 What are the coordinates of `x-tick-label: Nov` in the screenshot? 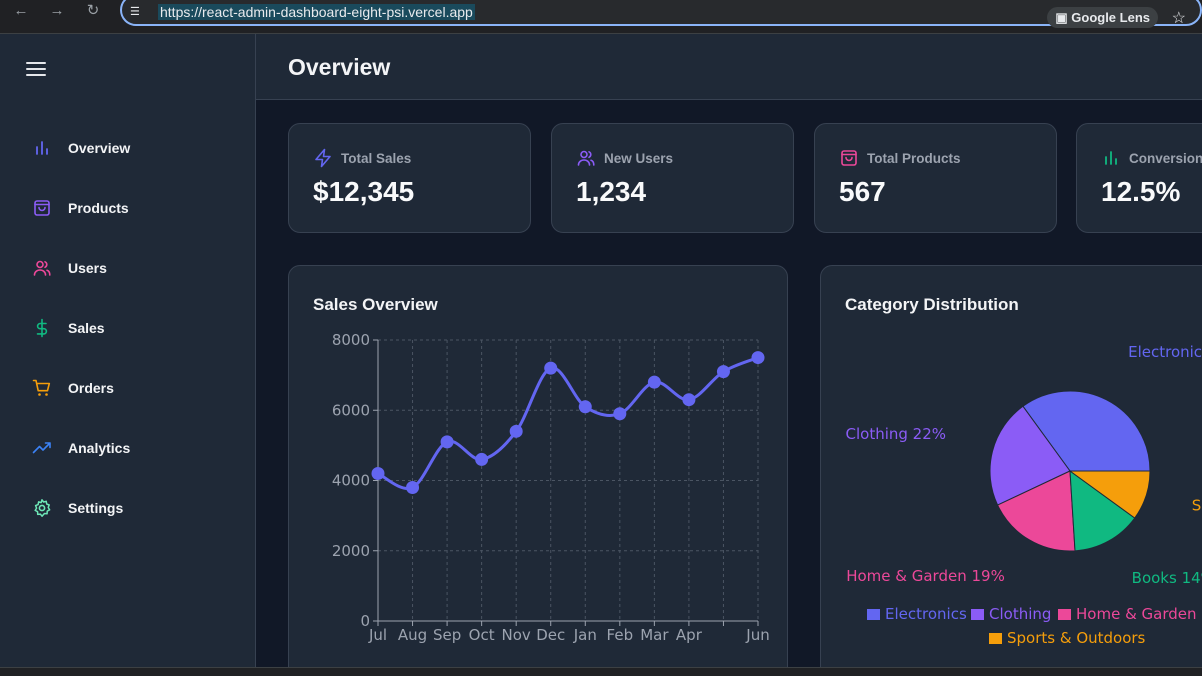 It's located at (516, 635).